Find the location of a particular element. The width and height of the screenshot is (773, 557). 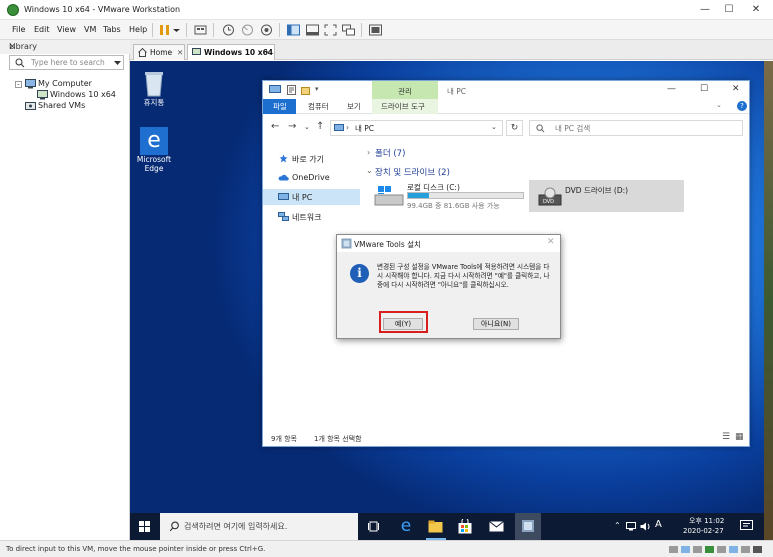

explorer-maximize-button: ☐ is located at coordinates (704, 89).